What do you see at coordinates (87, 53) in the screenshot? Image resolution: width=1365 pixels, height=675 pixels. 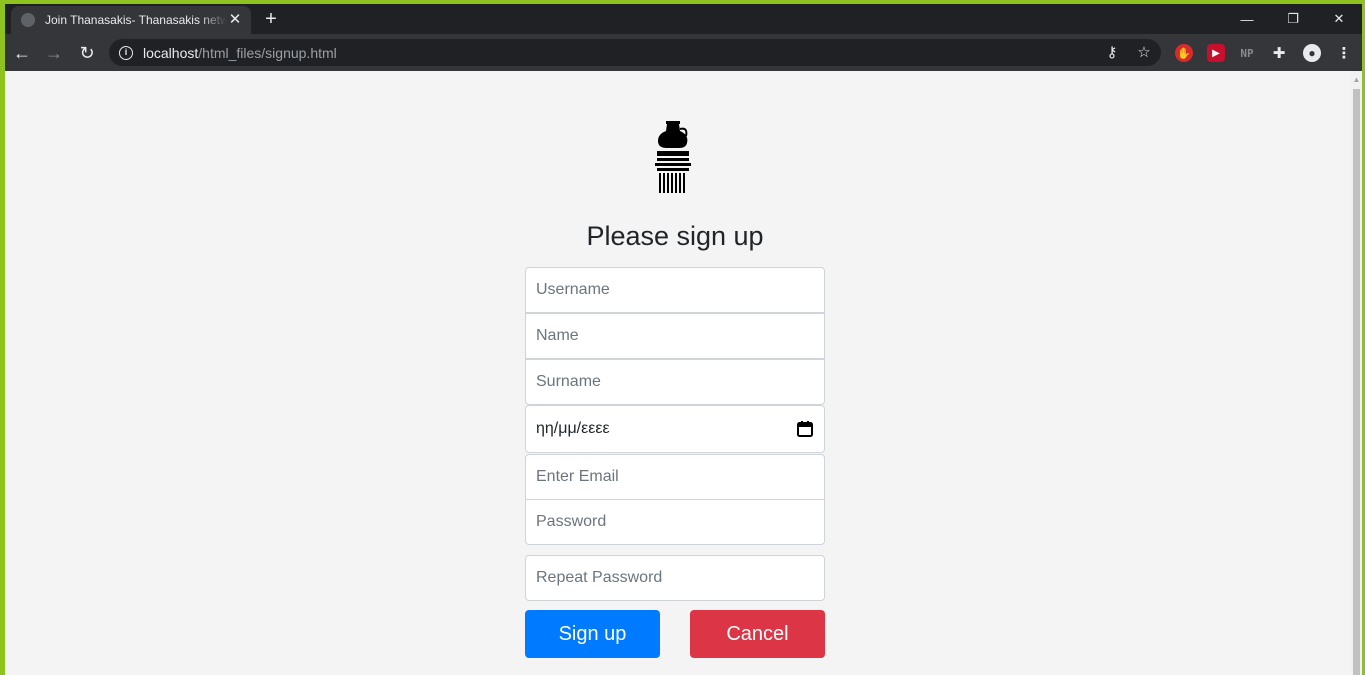 I see `reload-button: ↻` at bounding box center [87, 53].